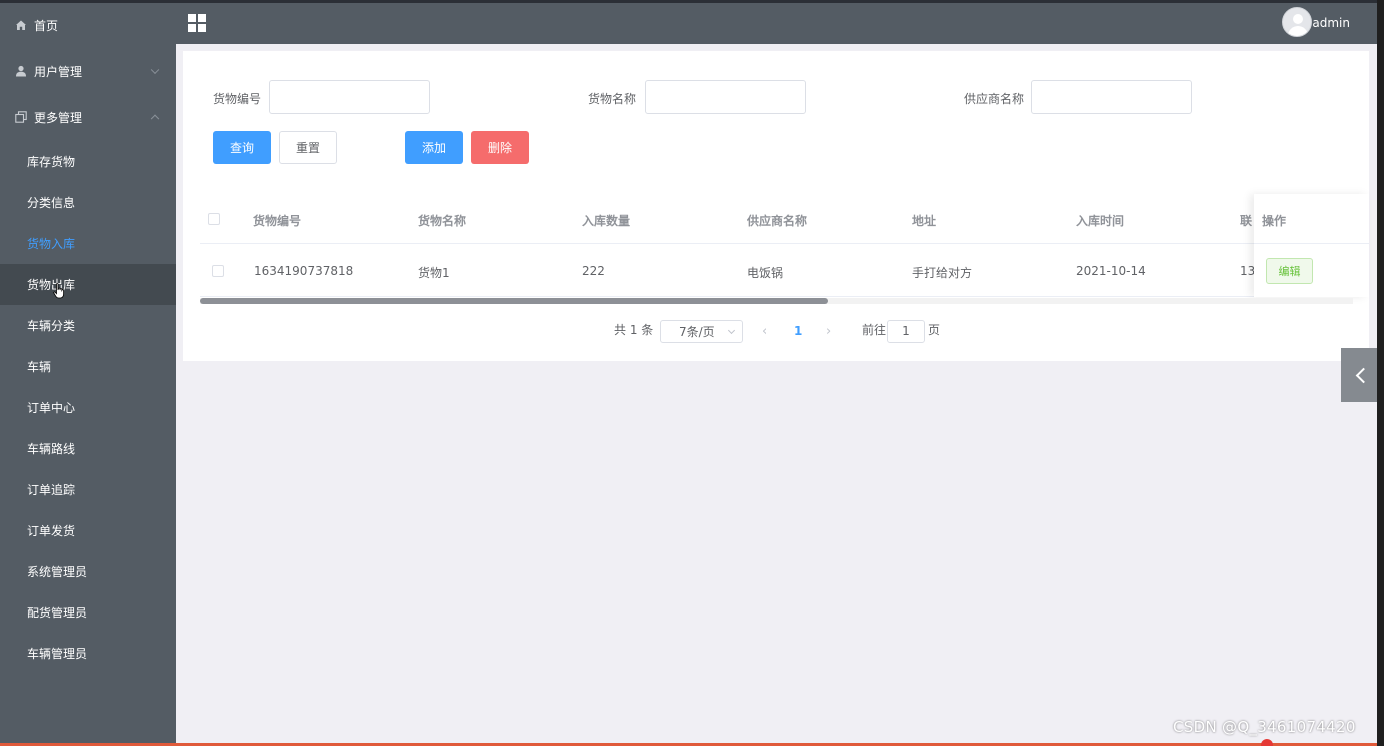  Describe the element at coordinates (57, 654) in the screenshot. I see `sidebar-item-label: 车辆管理员` at that location.